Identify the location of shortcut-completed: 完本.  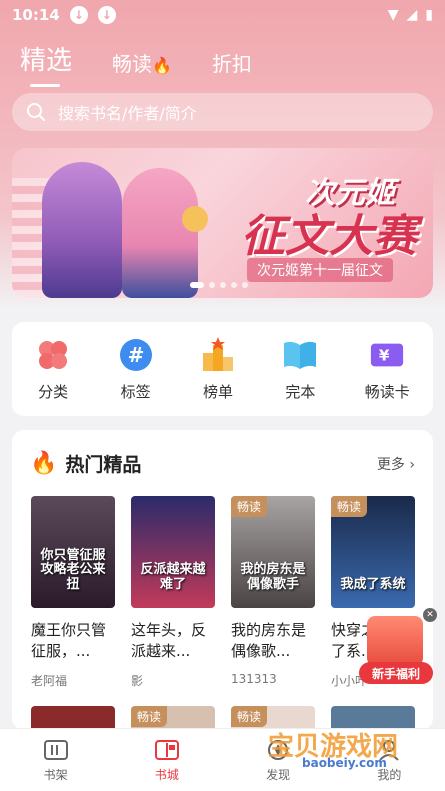
(300, 369).